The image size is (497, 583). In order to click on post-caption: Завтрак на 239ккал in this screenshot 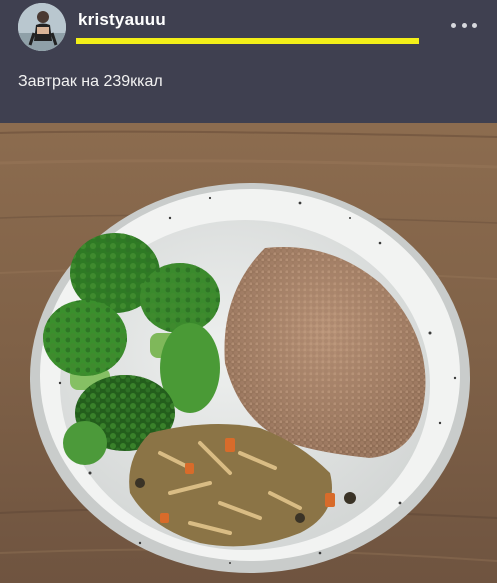, I will do `click(90, 81)`.